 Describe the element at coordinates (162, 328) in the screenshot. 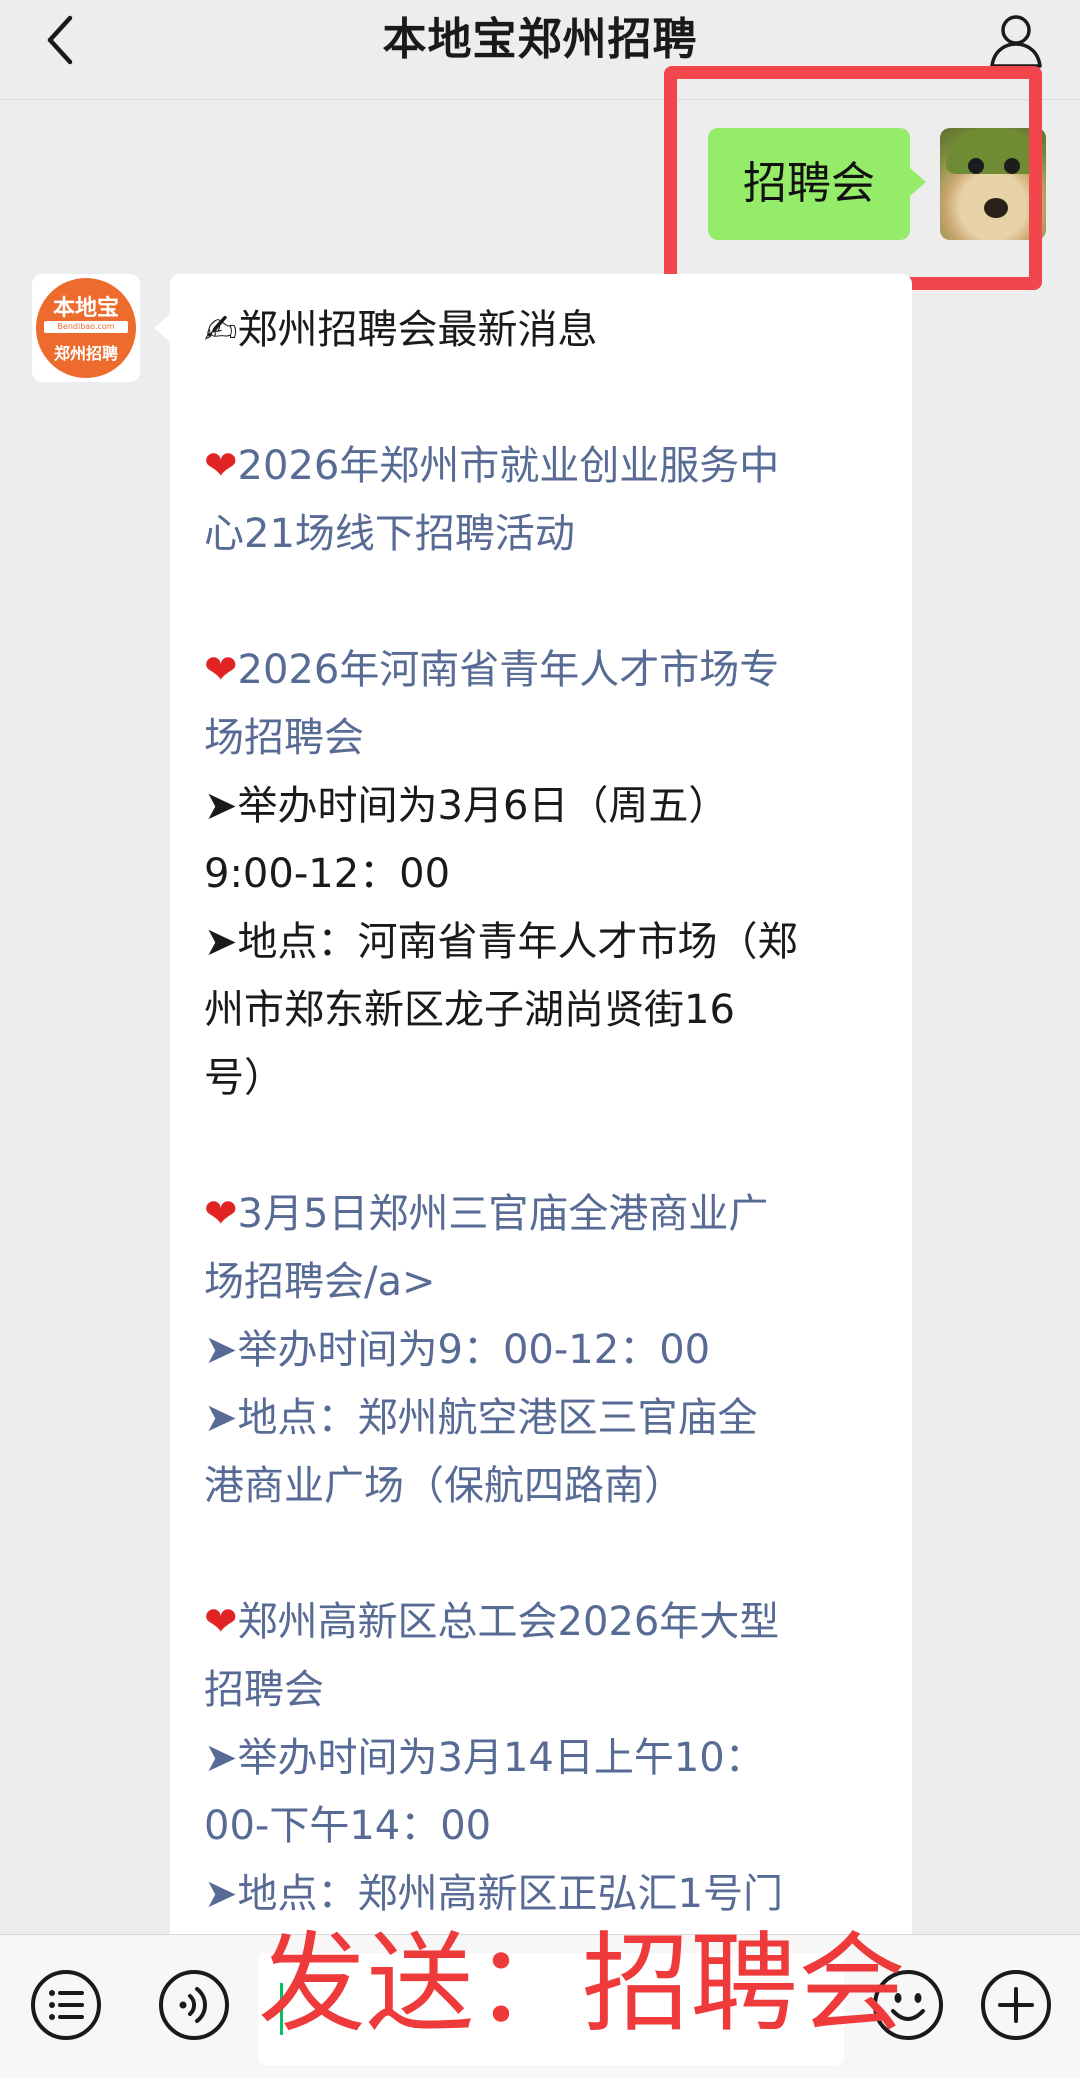

I see `bubble-tail` at that location.